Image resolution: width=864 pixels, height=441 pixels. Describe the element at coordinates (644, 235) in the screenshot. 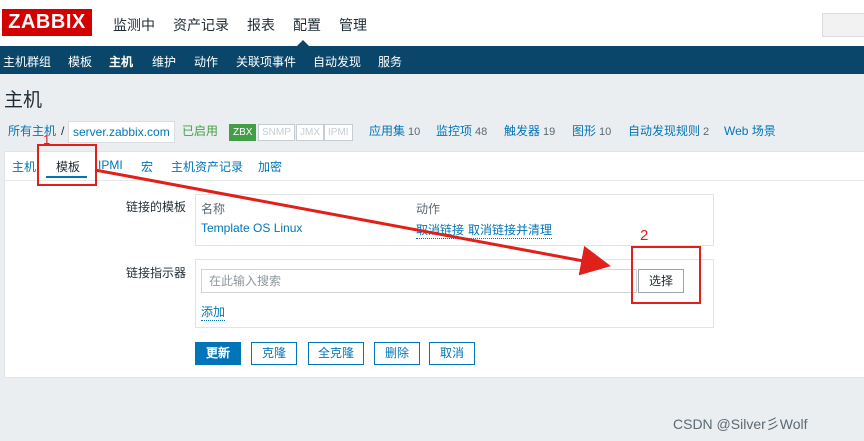

I see `annotation-step-2: 2` at that location.